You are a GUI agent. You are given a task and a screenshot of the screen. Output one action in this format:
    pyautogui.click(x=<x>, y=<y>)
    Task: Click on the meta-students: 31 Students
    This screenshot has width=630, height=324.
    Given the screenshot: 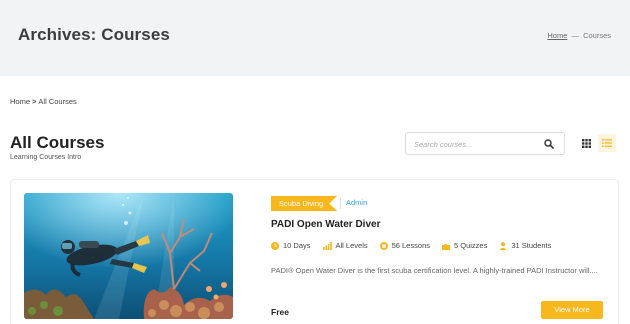 What is the action you would take?
    pyautogui.click(x=525, y=245)
    